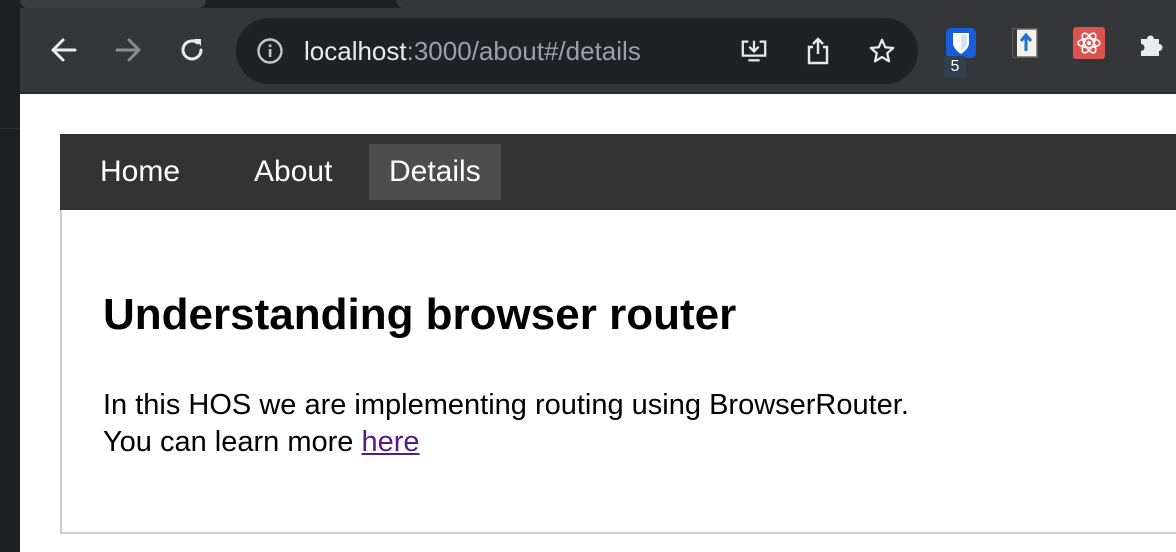  I want to click on description-line-2: You can learn more, so click(228, 442).